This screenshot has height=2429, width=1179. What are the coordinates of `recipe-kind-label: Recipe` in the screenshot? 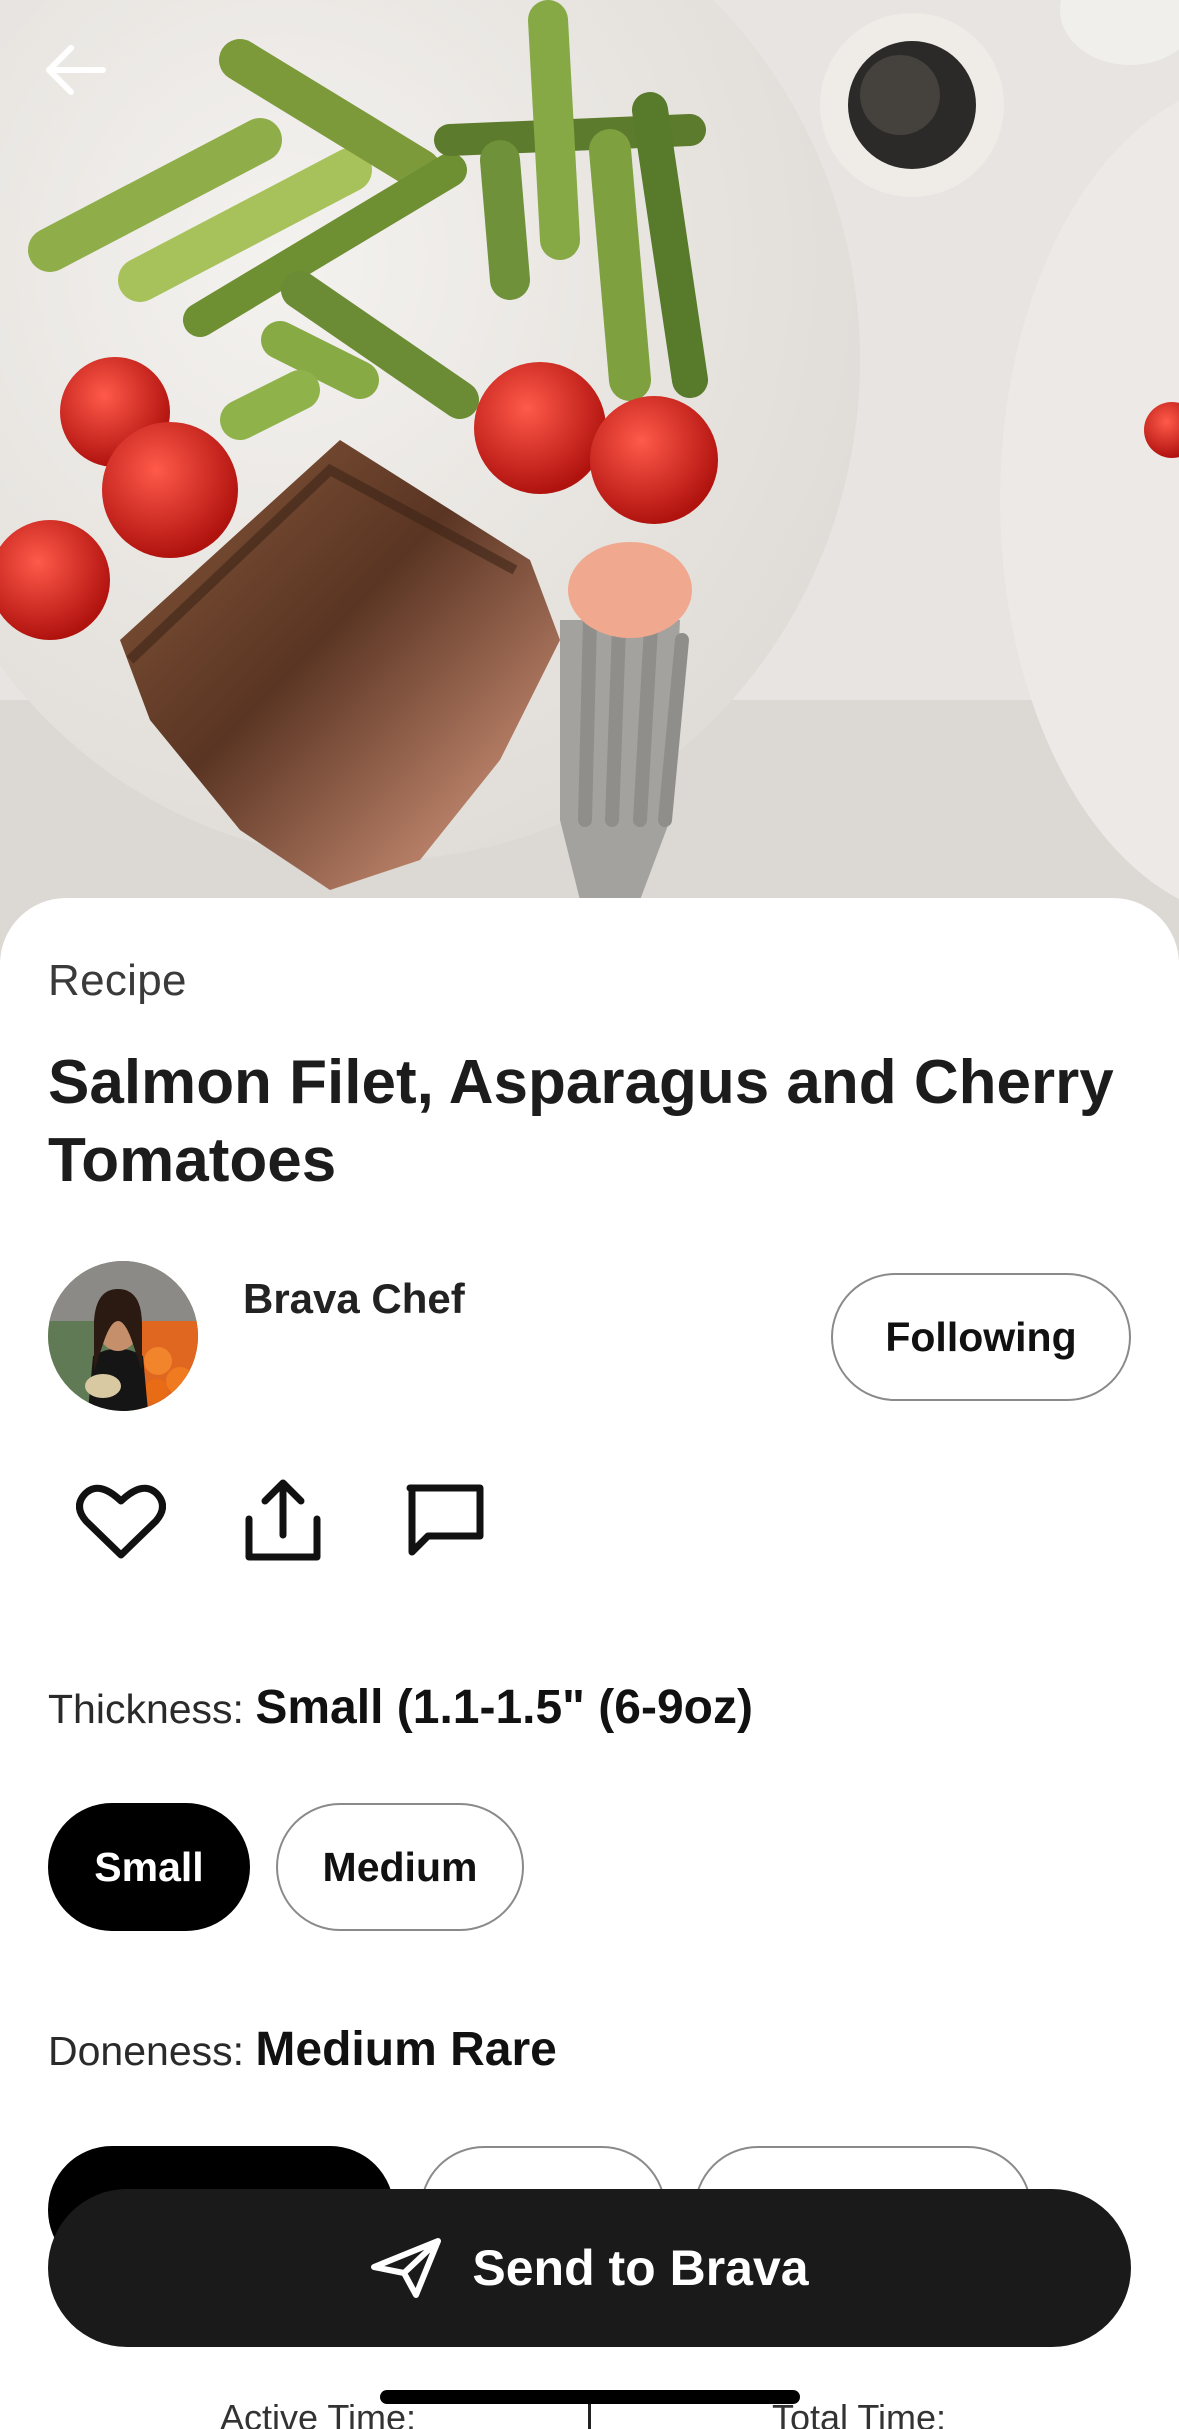 It's located at (117, 980).